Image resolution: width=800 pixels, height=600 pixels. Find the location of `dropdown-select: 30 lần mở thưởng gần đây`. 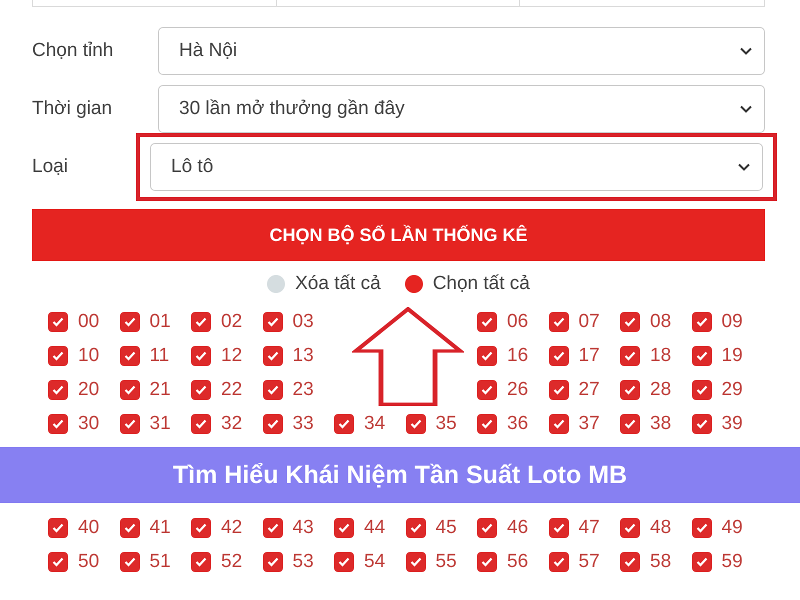

dropdown-select: 30 lần mở thưởng gần đây is located at coordinates (461, 109).